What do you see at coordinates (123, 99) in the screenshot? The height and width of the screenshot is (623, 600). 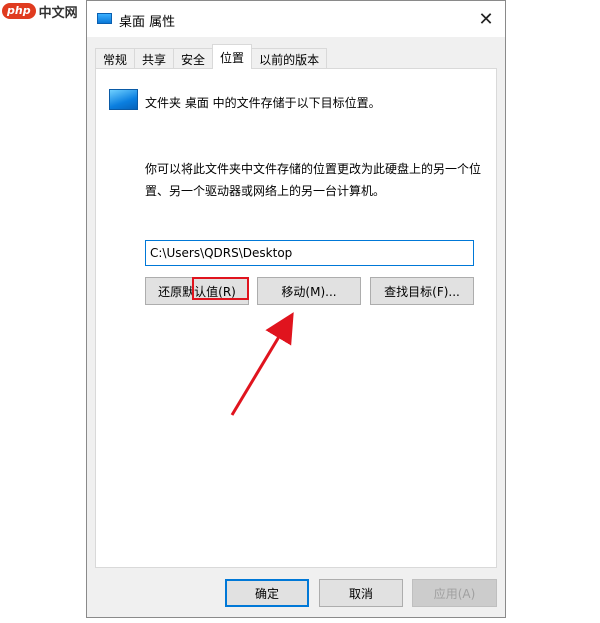 I see `folder-icon` at bounding box center [123, 99].